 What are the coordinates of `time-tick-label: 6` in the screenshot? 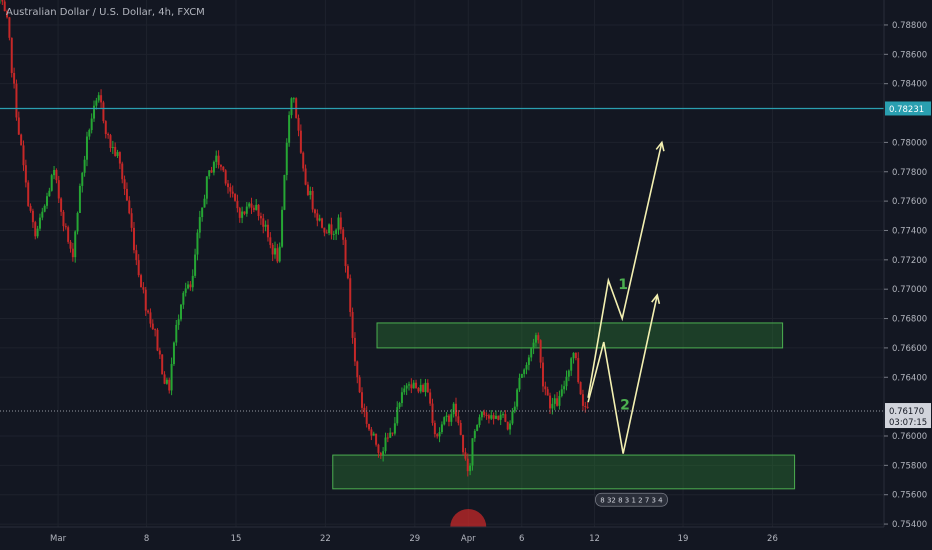 It's located at (521, 539).